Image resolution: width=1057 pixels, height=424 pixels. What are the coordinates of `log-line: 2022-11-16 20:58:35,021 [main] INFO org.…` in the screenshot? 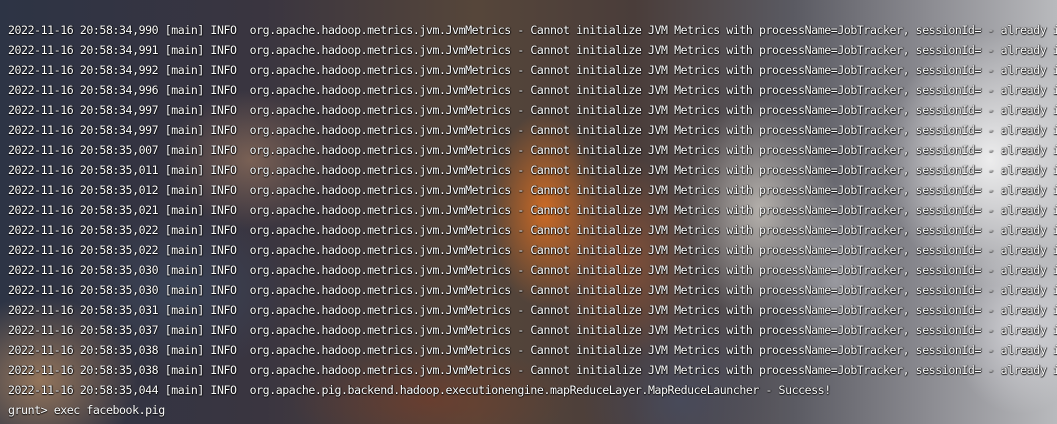 It's located at (532, 210).